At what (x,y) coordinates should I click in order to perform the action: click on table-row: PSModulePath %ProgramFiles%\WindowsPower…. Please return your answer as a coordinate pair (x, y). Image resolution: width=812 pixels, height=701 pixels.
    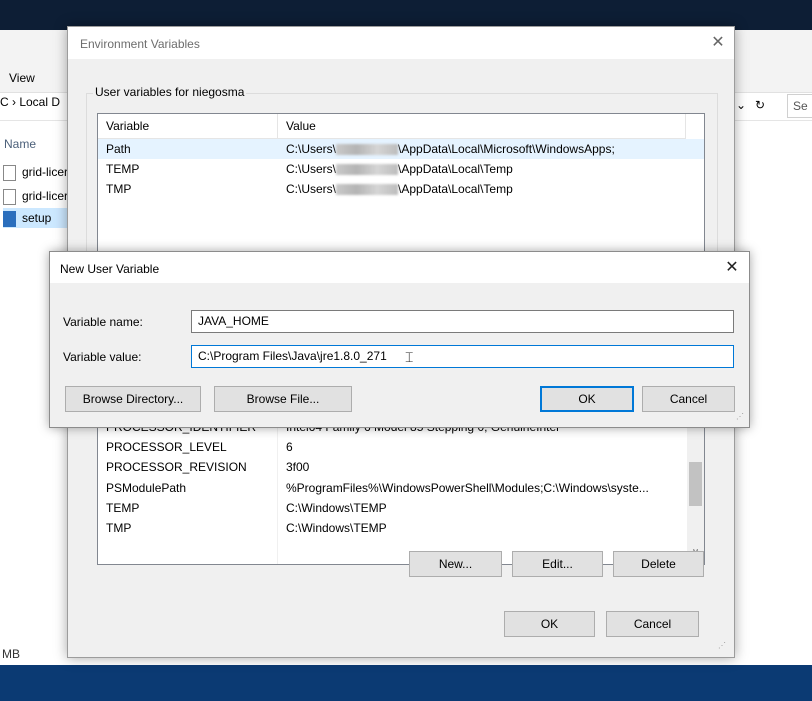
    Looking at the image, I should click on (401, 488).